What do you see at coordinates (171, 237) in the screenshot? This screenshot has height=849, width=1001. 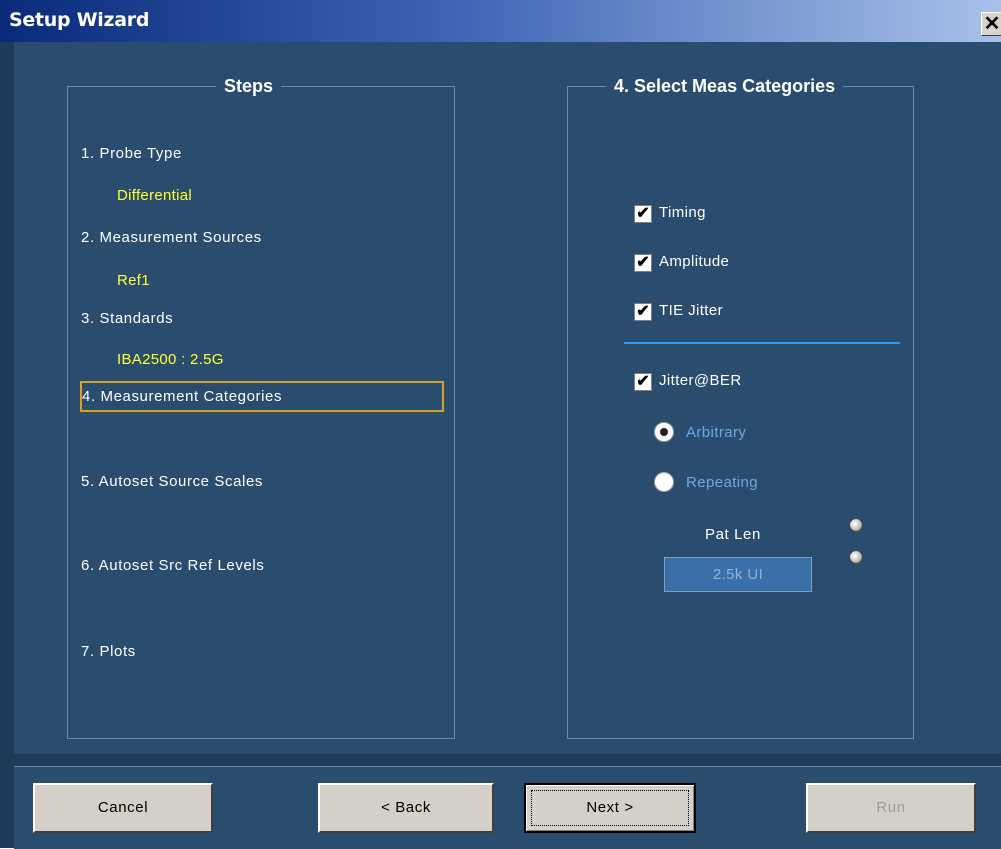 I see `step-measurement-sources: 2. Measurement Sources` at bounding box center [171, 237].